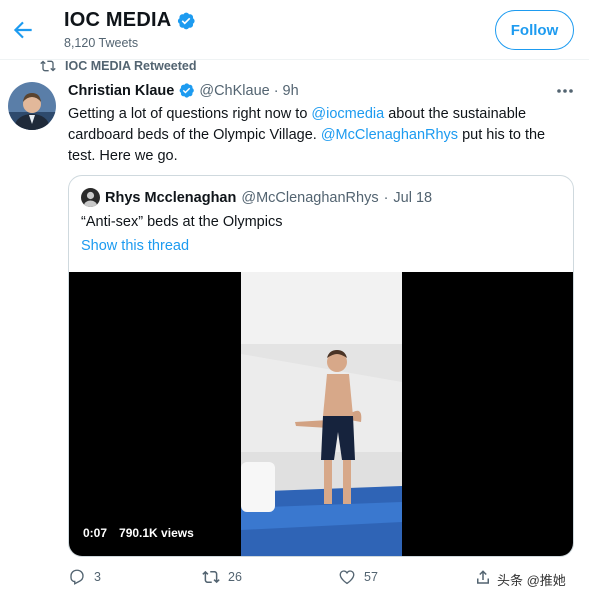 The image size is (589, 599). I want to click on like-button: 57, so click(358, 577).